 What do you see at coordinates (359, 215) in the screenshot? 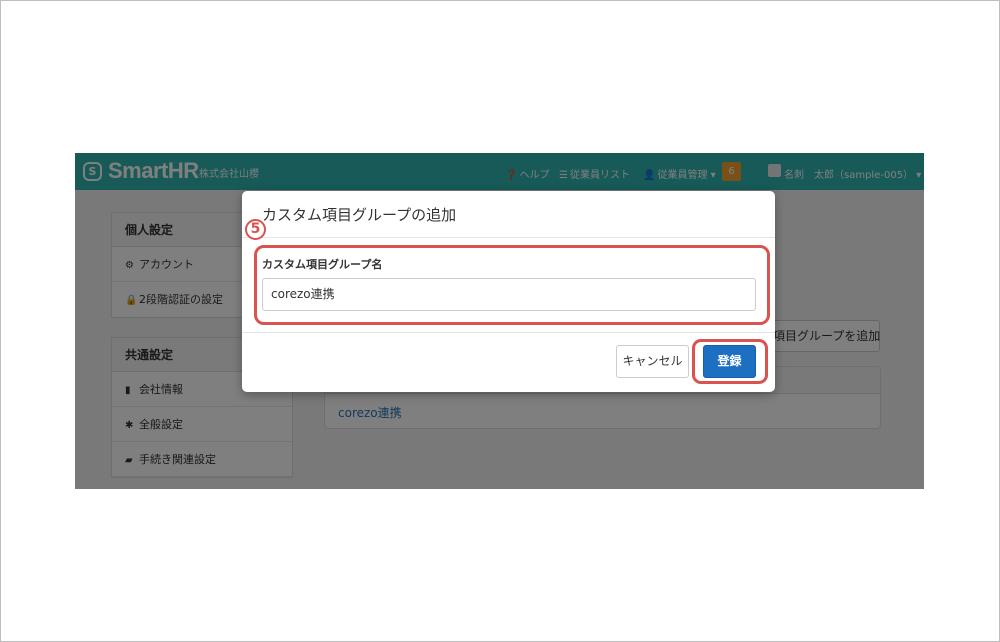
I see `dialog-title: カスタム項目グループの追加` at bounding box center [359, 215].